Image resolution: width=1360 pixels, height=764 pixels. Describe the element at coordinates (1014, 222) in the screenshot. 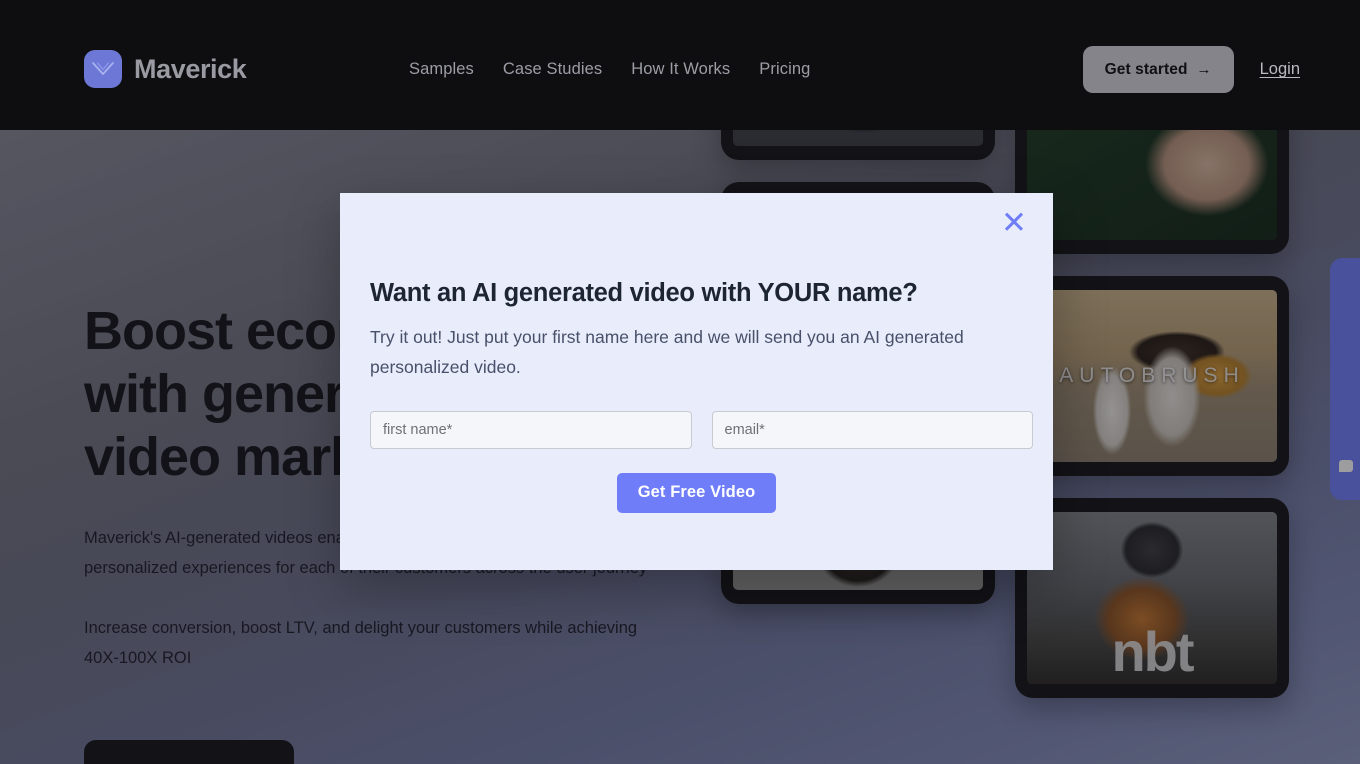

I see `close-icon: ✕` at that location.